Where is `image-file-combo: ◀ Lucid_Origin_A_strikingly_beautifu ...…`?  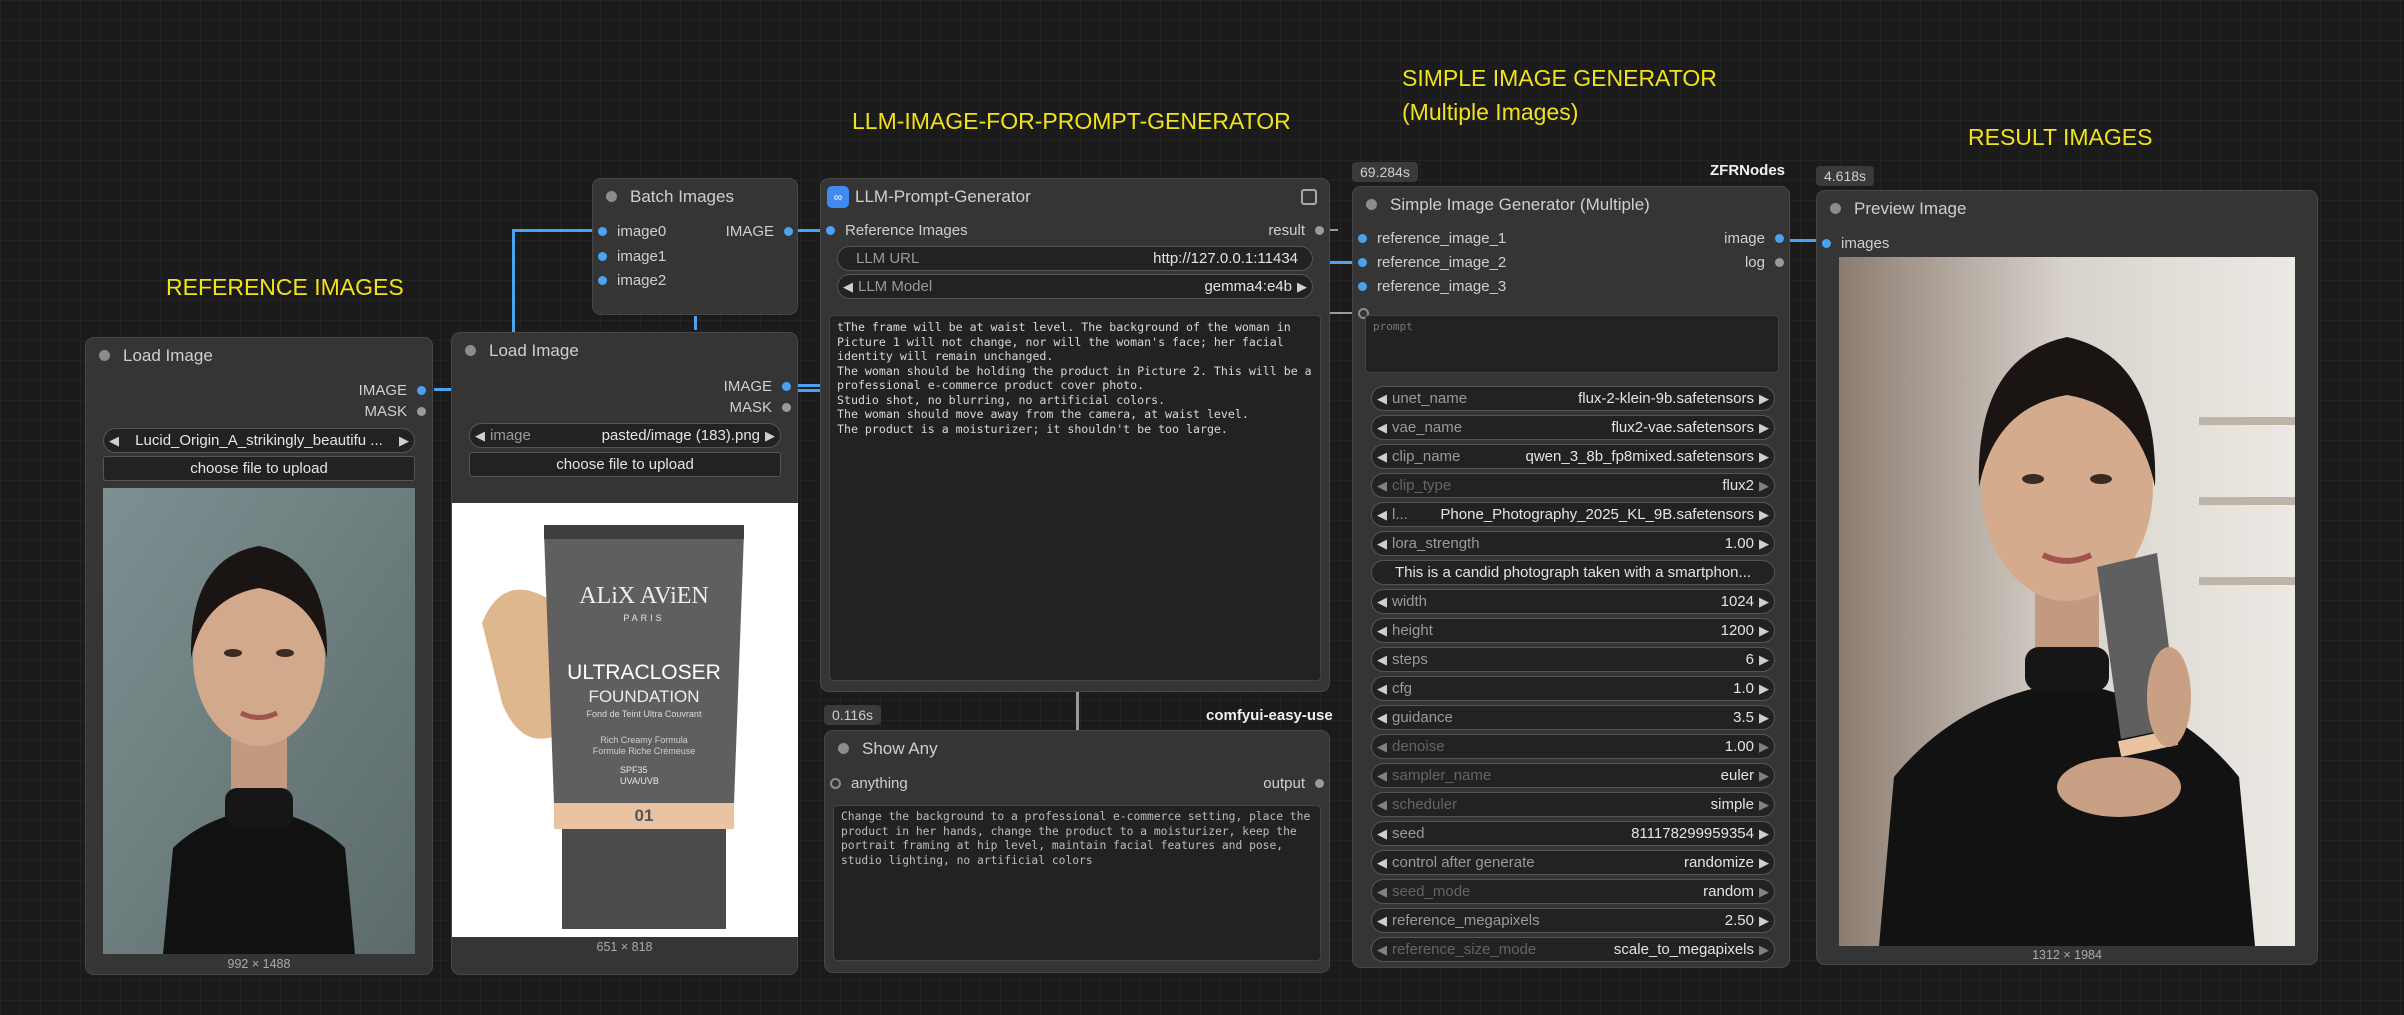 image-file-combo: ◀ Lucid_Origin_A_strikingly_beautifu ...… is located at coordinates (259, 440).